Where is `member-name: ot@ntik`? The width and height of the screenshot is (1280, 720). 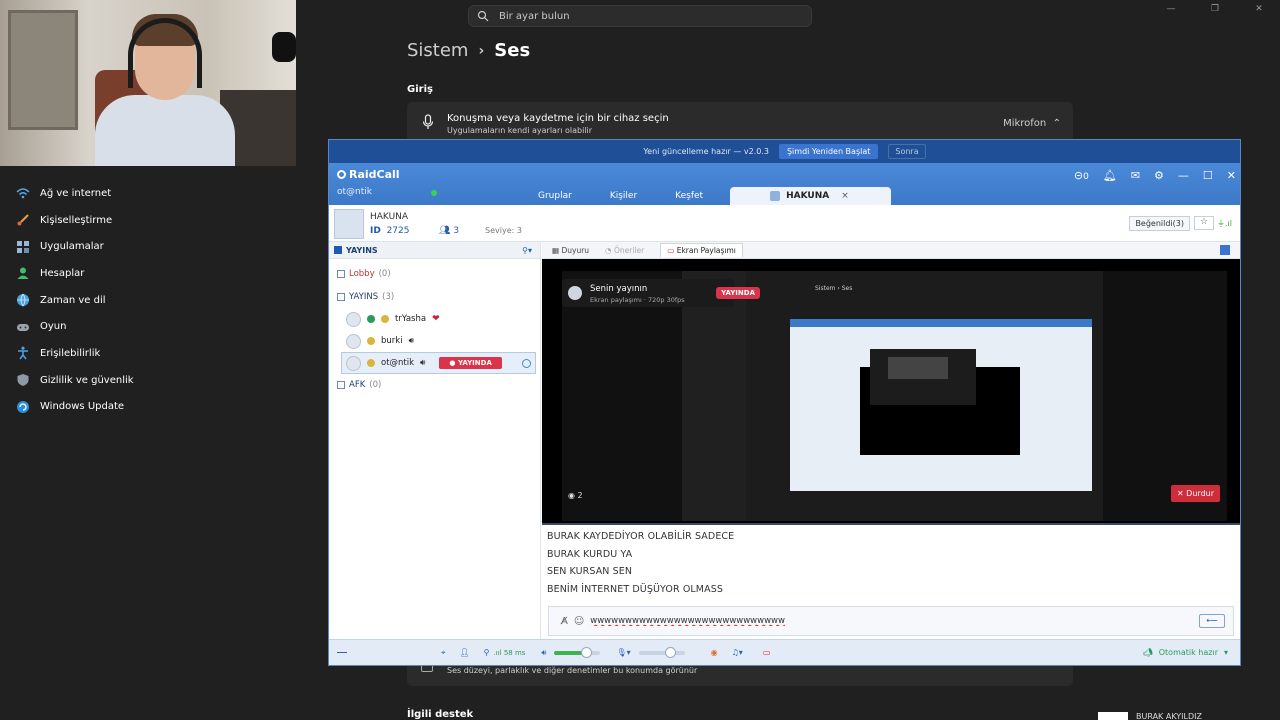
member-name: ot@ntik is located at coordinates (398, 363).